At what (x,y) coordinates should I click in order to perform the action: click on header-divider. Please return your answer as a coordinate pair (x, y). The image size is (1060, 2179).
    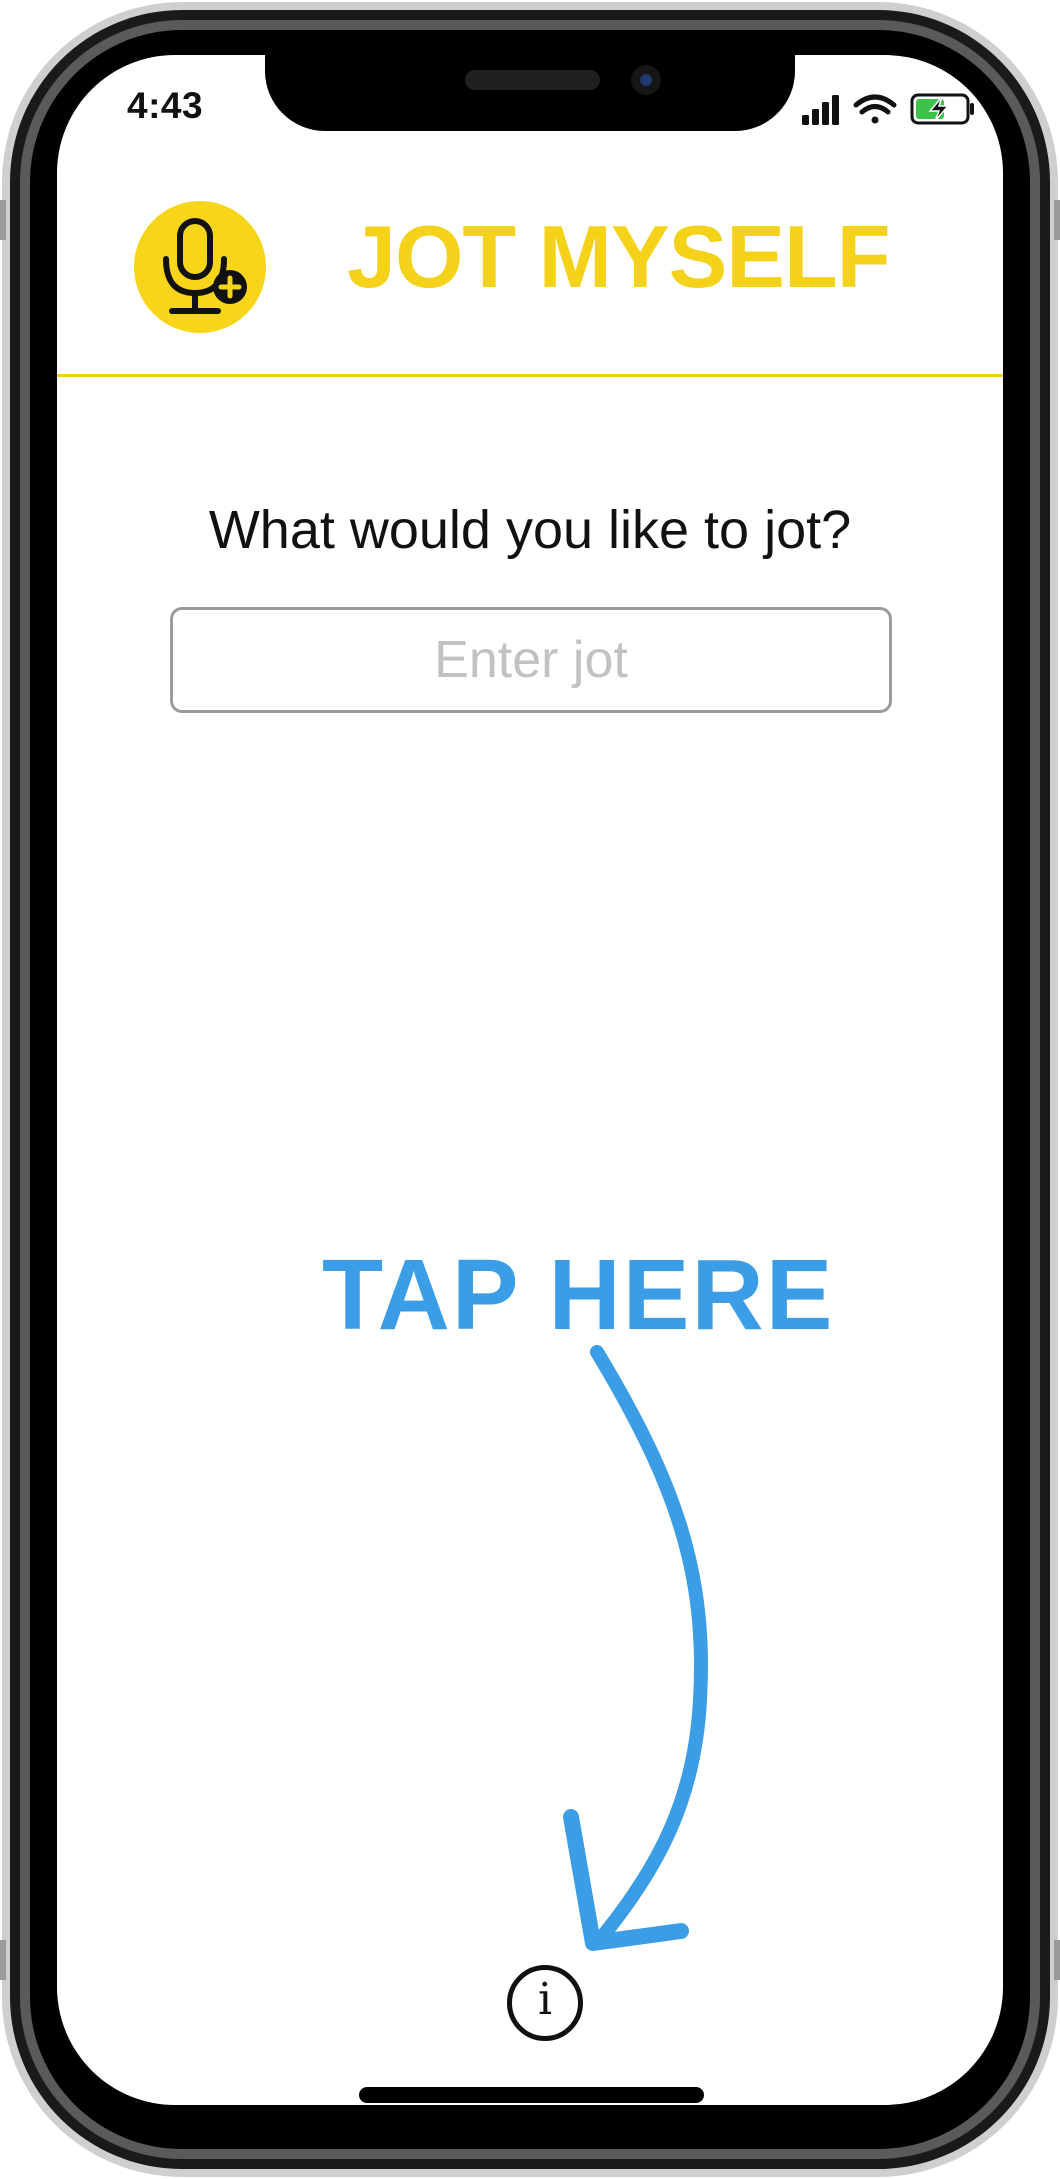
    Looking at the image, I should click on (530, 375).